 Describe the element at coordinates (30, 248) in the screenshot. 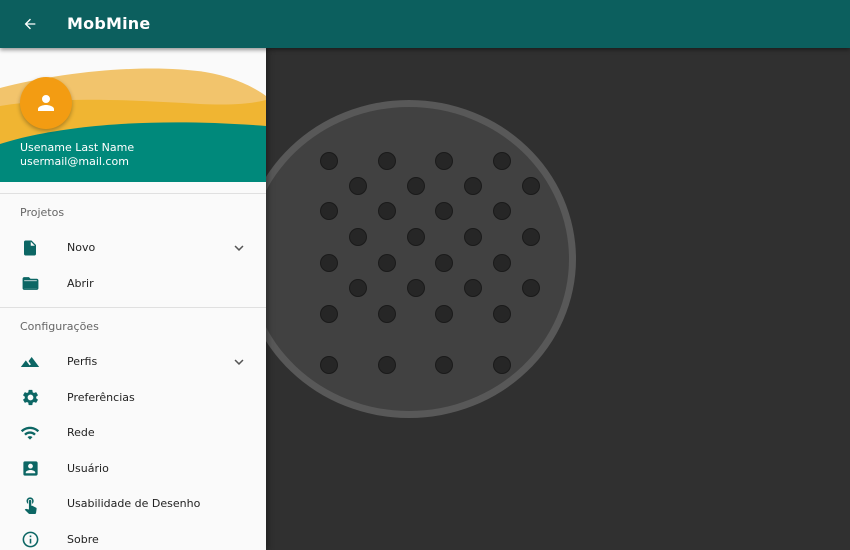

I see `file-icon` at that location.